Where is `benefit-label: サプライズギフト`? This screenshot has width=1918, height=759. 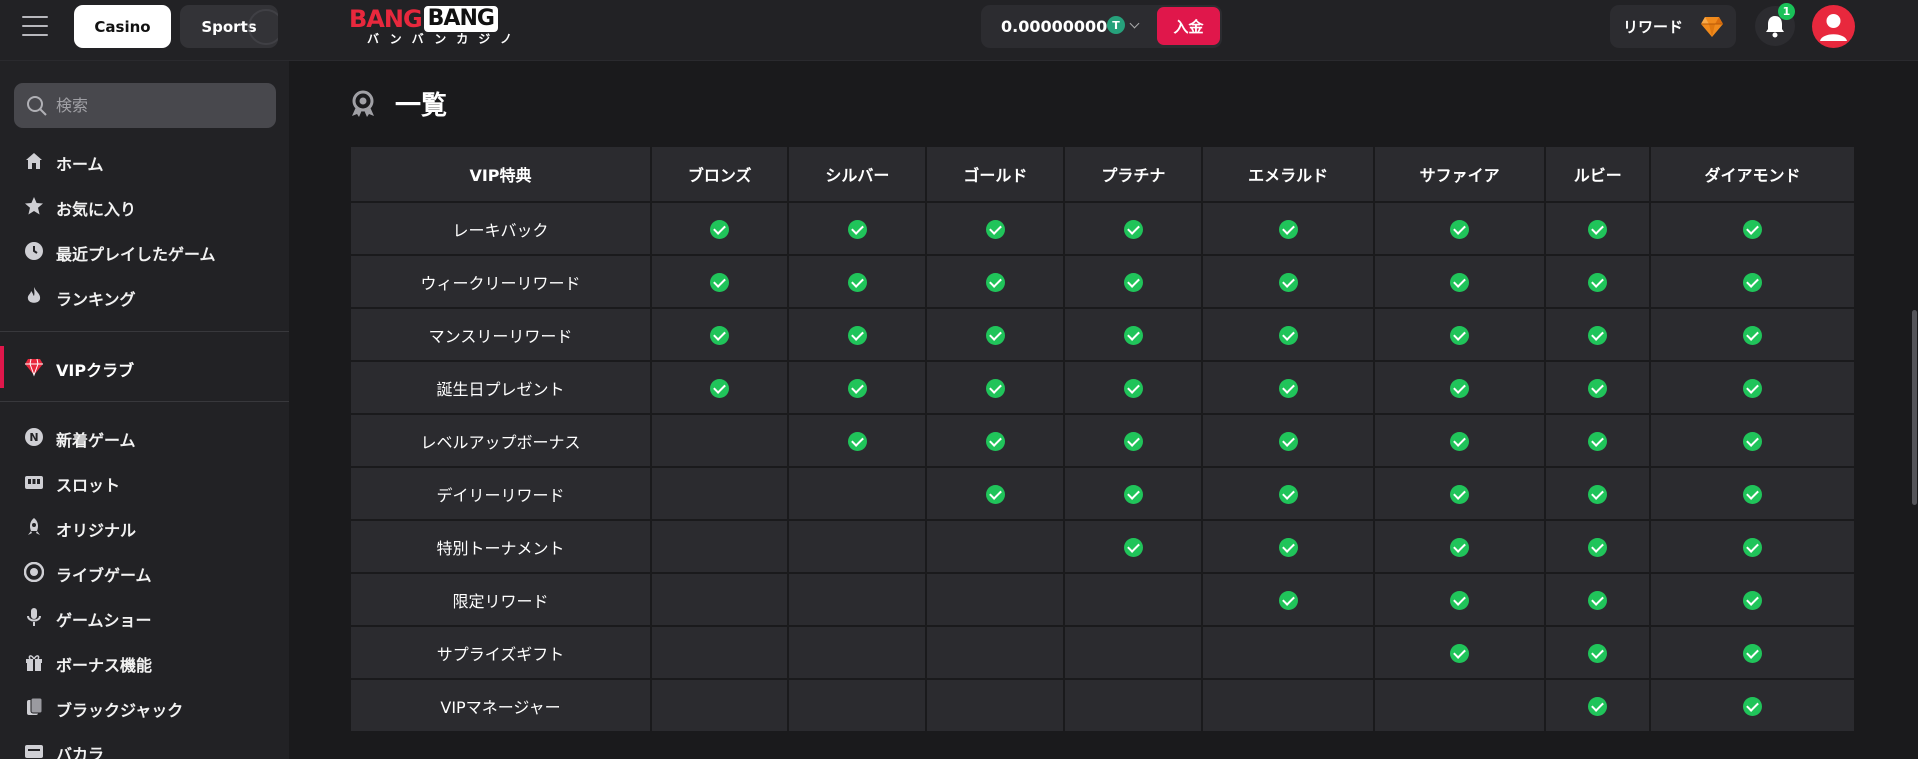 benefit-label: サプライズギフト is located at coordinates (500, 652).